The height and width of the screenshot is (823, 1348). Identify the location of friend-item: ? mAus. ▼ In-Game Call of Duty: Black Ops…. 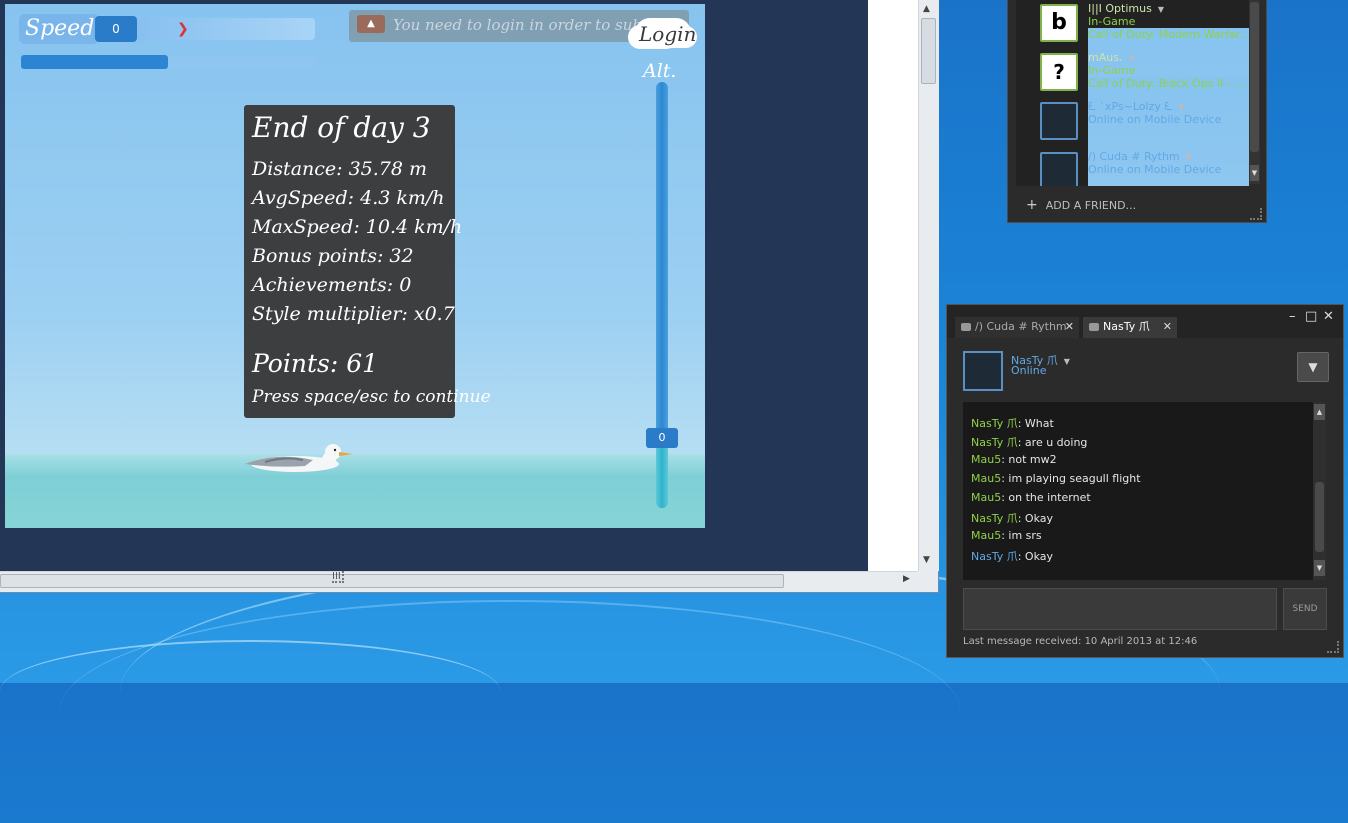
(1144, 118).